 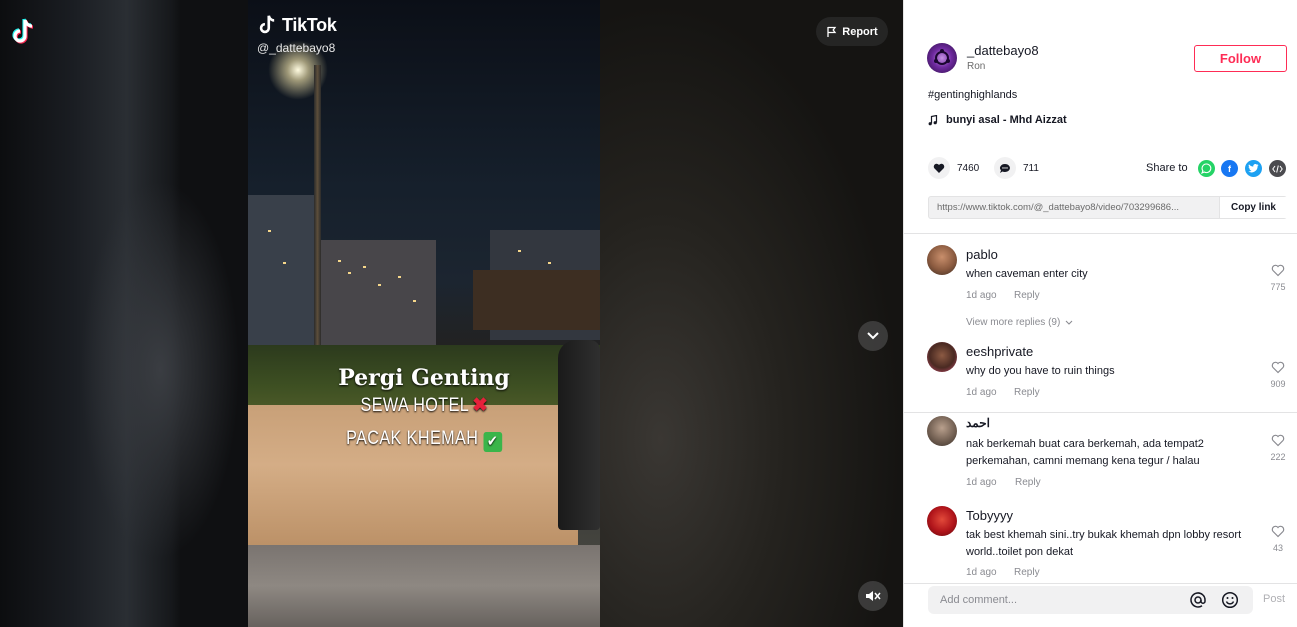 What do you see at coordinates (1229, 168) in the screenshot?
I see `facebook-icon: f` at bounding box center [1229, 168].